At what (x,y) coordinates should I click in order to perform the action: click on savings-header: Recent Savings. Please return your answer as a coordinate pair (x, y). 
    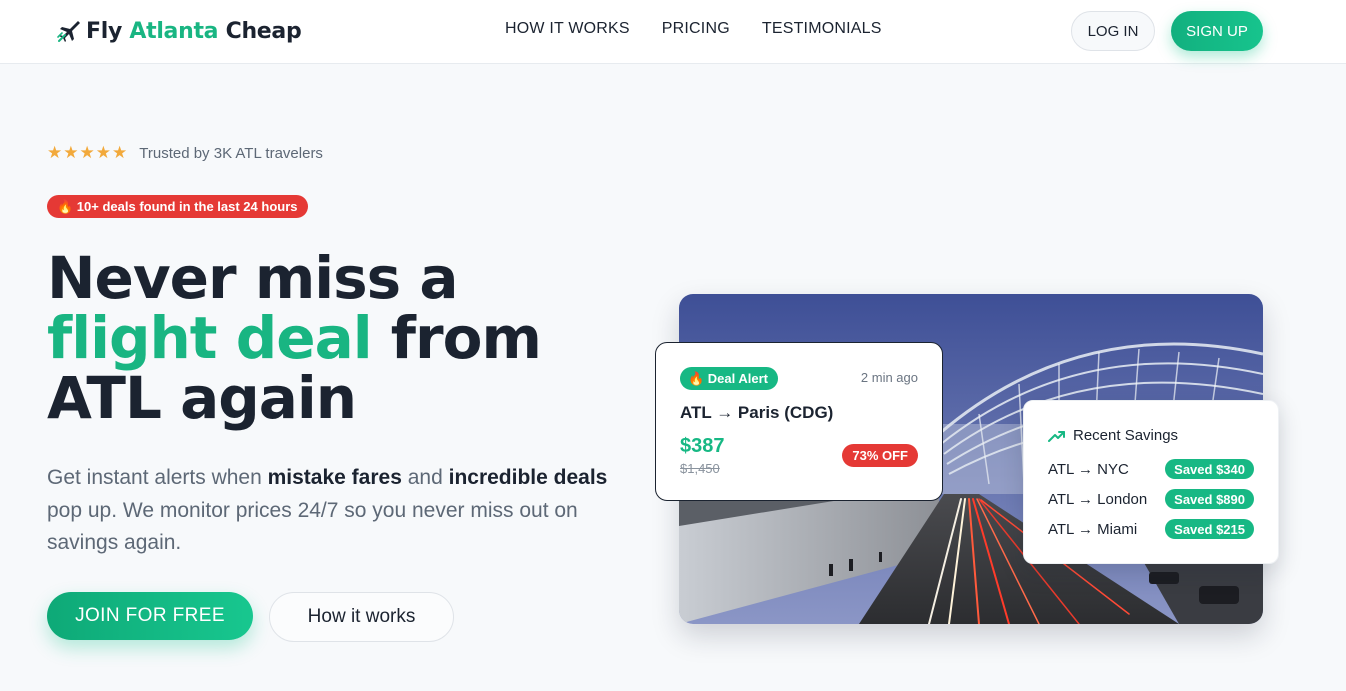
    Looking at the image, I should click on (1113, 435).